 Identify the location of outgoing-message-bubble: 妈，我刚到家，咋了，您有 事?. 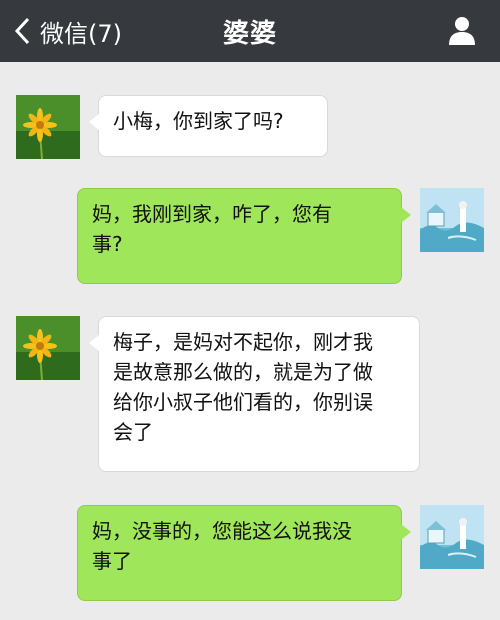
(244, 236).